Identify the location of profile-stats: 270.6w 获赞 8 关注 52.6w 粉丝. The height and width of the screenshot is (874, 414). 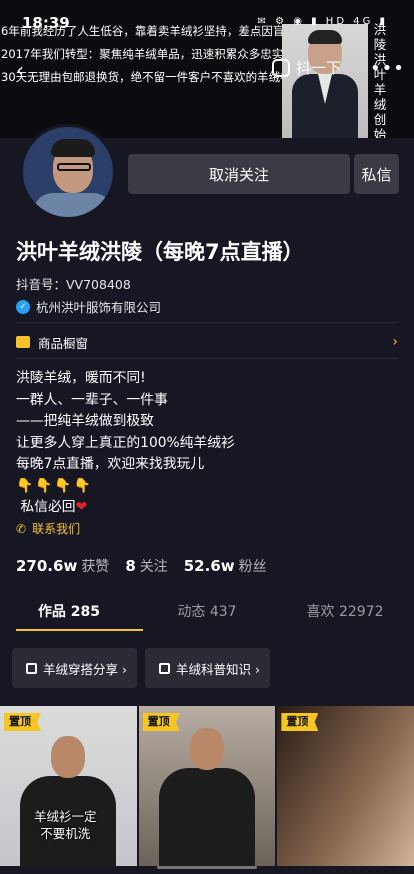
(141, 566).